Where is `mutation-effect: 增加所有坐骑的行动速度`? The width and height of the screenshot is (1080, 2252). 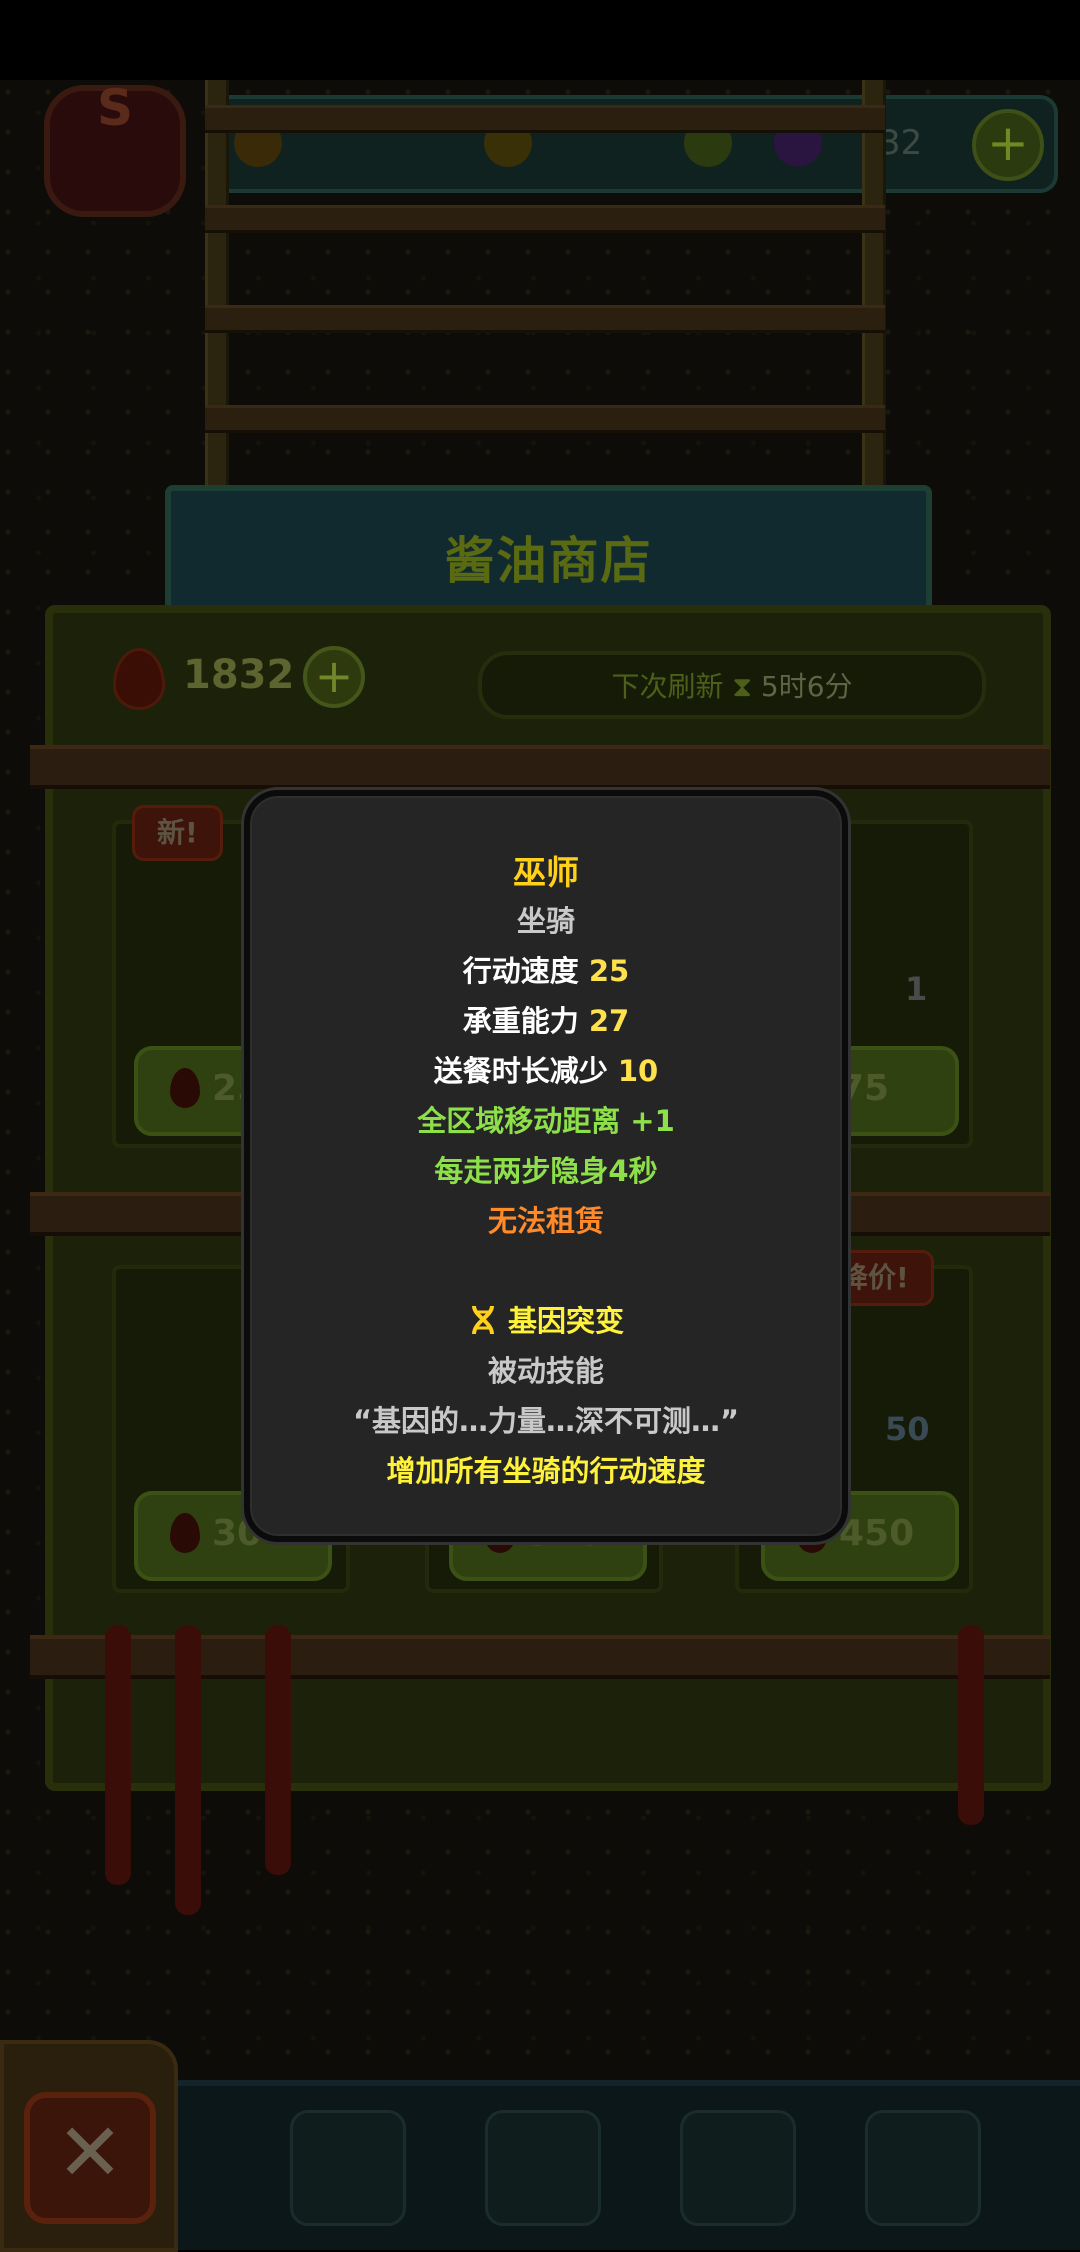
mutation-effect: 增加所有坐骑的行动速度 is located at coordinates (546, 1471).